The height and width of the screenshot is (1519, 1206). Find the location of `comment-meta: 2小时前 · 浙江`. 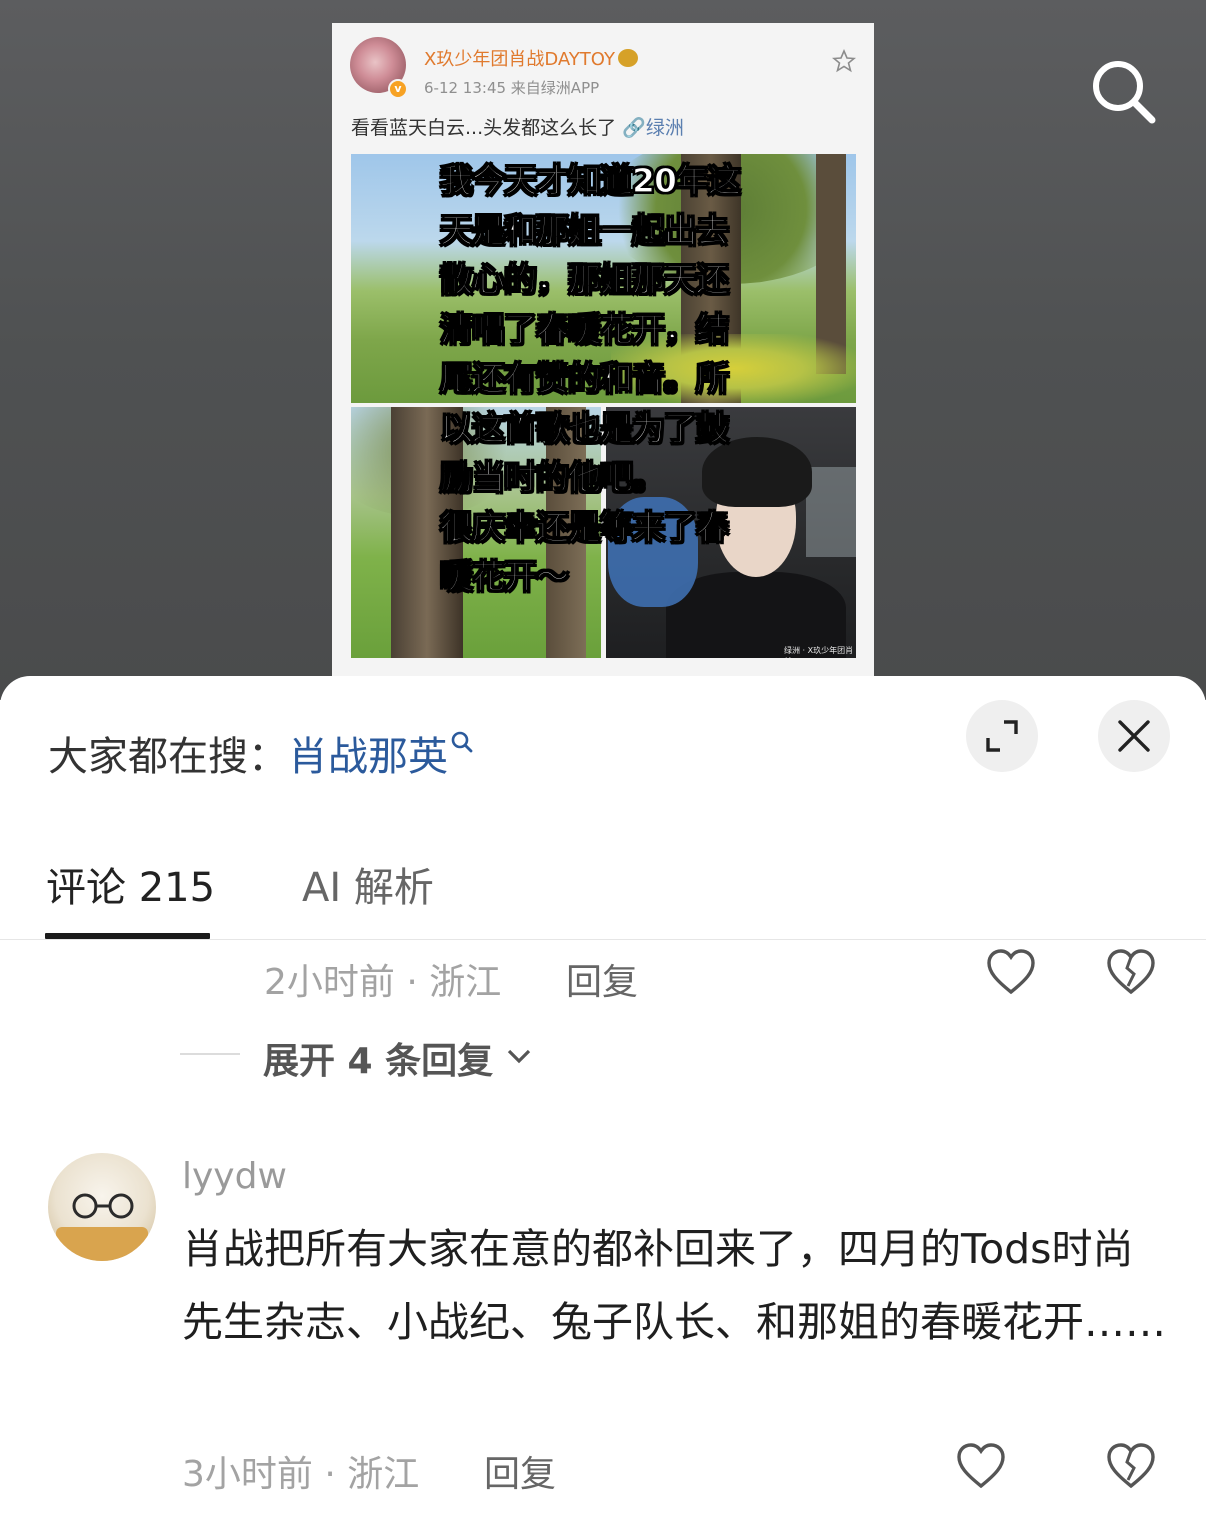

comment-meta: 2小时前 · 浙江 is located at coordinates (383, 982).